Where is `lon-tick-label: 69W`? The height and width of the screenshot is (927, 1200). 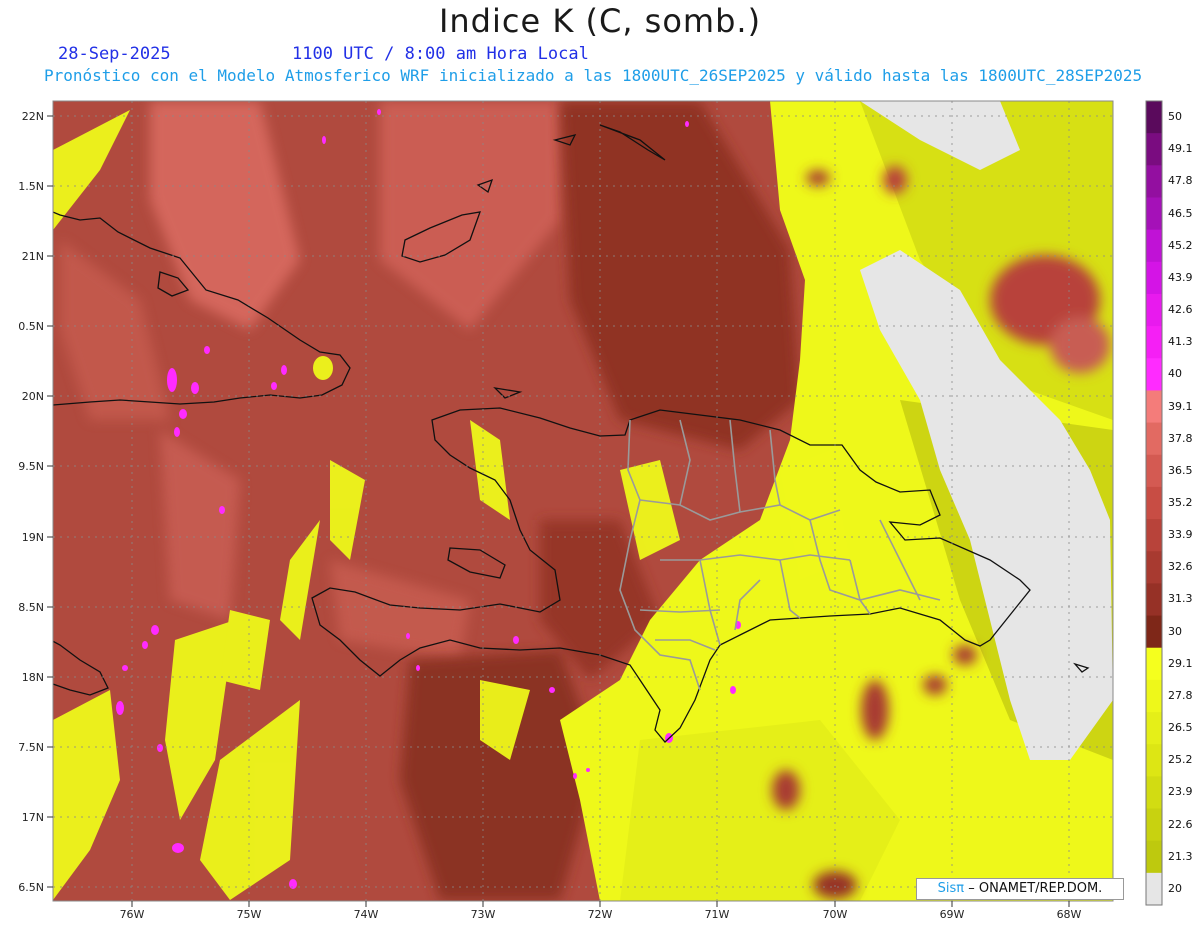
lon-tick-label: 69W is located at coordinates (952, 914).